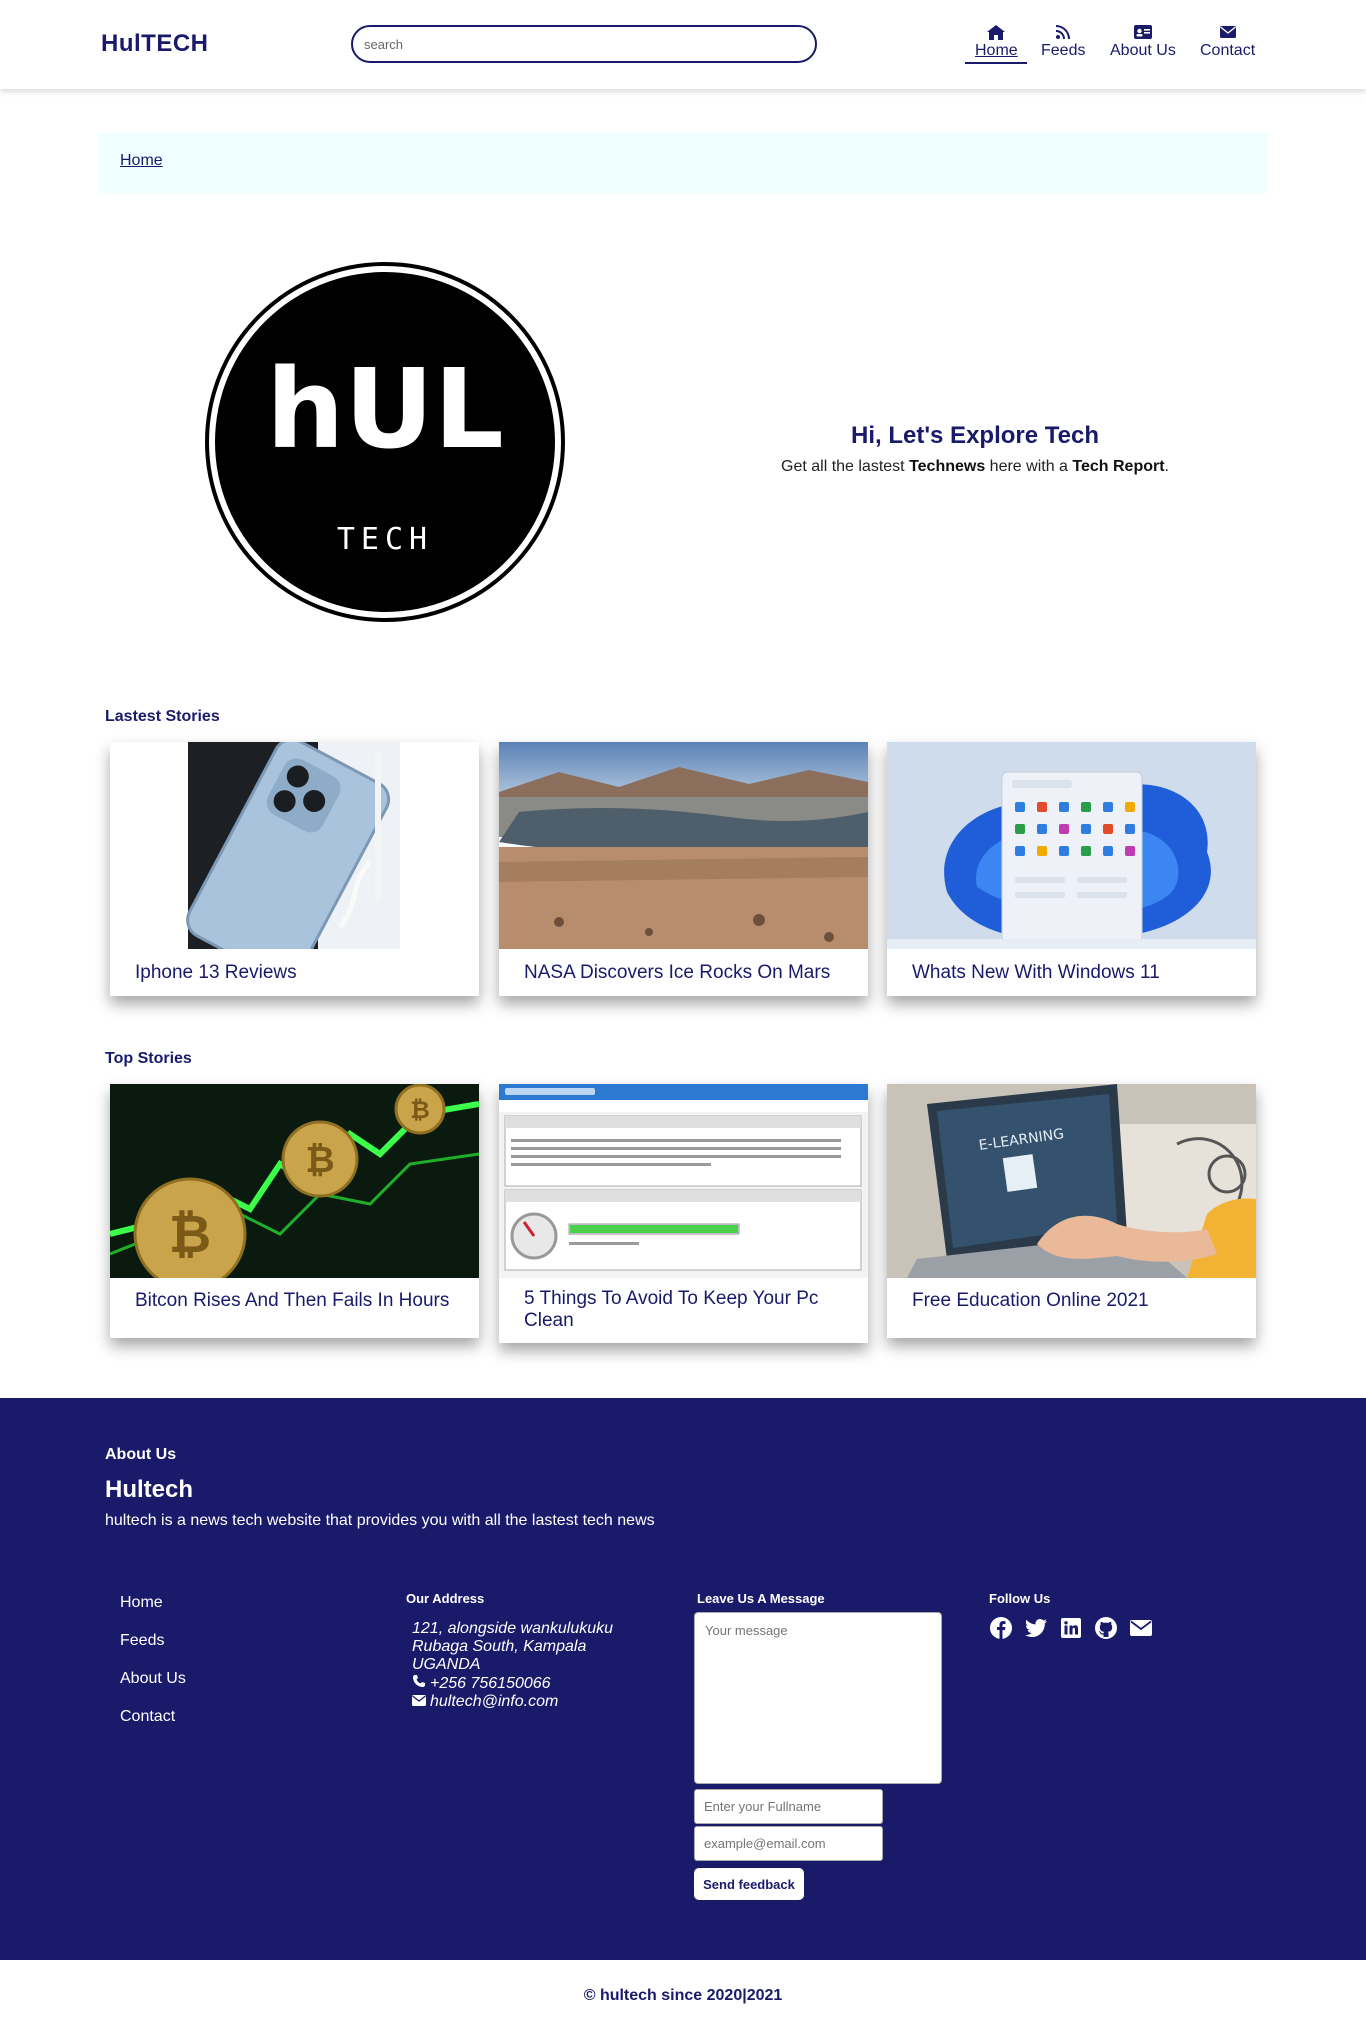 The width and height of the screenshot is (1366, 2028). What do you see at coordinates (294, 973) in the screenshot?
I see `story-title: Iphone 13 Reviews` at bounding box center [294, 973].